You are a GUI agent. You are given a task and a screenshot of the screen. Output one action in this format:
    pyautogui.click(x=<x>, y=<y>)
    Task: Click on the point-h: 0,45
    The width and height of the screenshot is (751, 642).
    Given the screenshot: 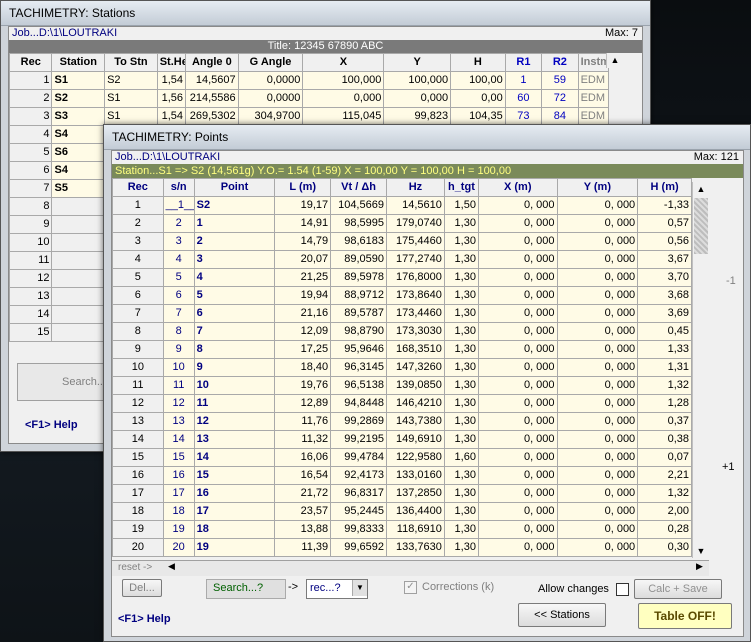 What is the action you would take?
    pyautogui.click(x=664, y=331)
    